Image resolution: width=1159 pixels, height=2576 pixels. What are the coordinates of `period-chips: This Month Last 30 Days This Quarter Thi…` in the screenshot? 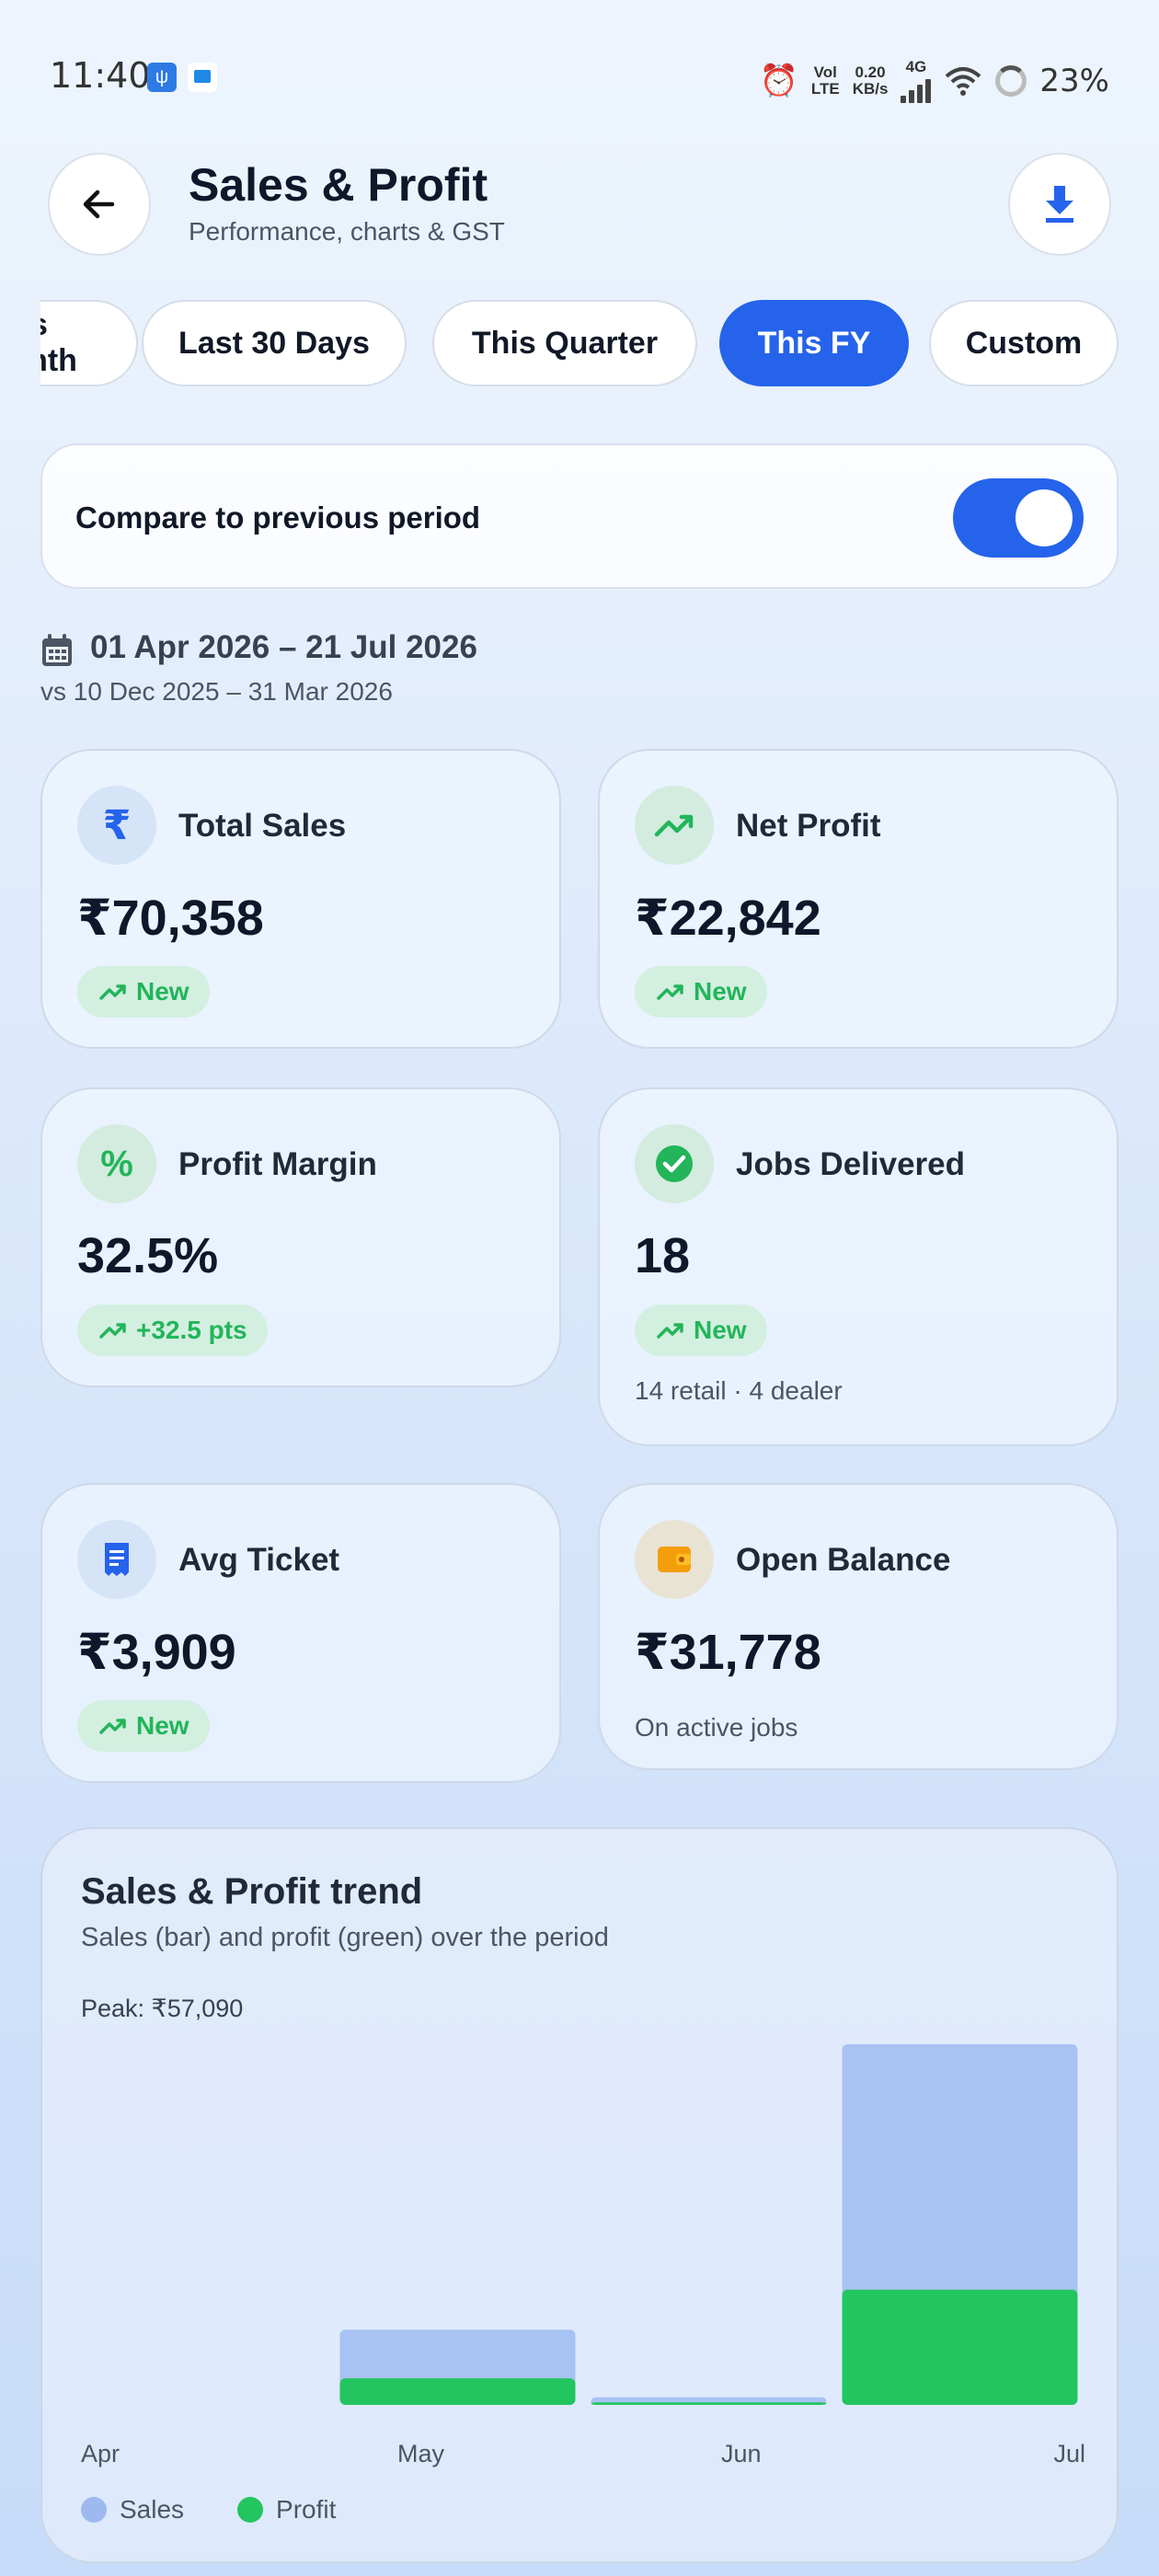 It's located at (579, 344).